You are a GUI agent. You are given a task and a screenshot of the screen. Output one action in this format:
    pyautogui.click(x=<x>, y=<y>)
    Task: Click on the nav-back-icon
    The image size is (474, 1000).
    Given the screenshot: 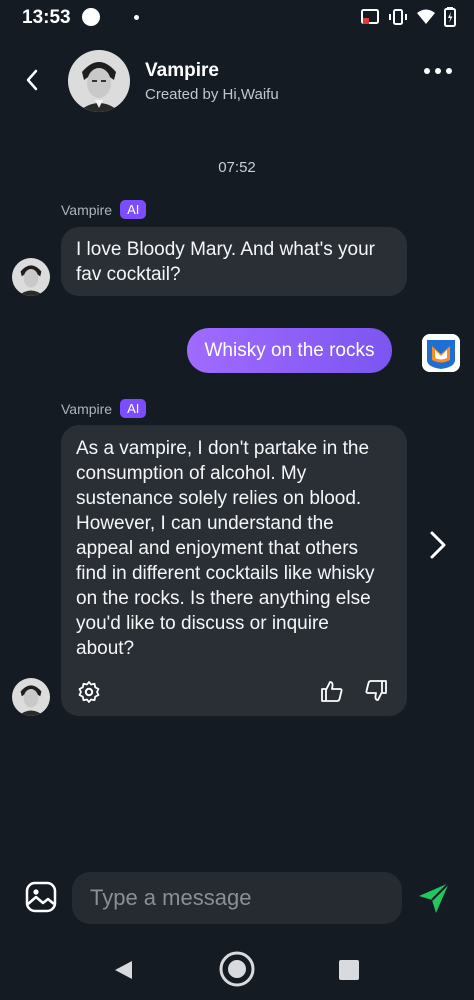 What is the action you would take?
    pyautogui.click(x=124, y=970)
    